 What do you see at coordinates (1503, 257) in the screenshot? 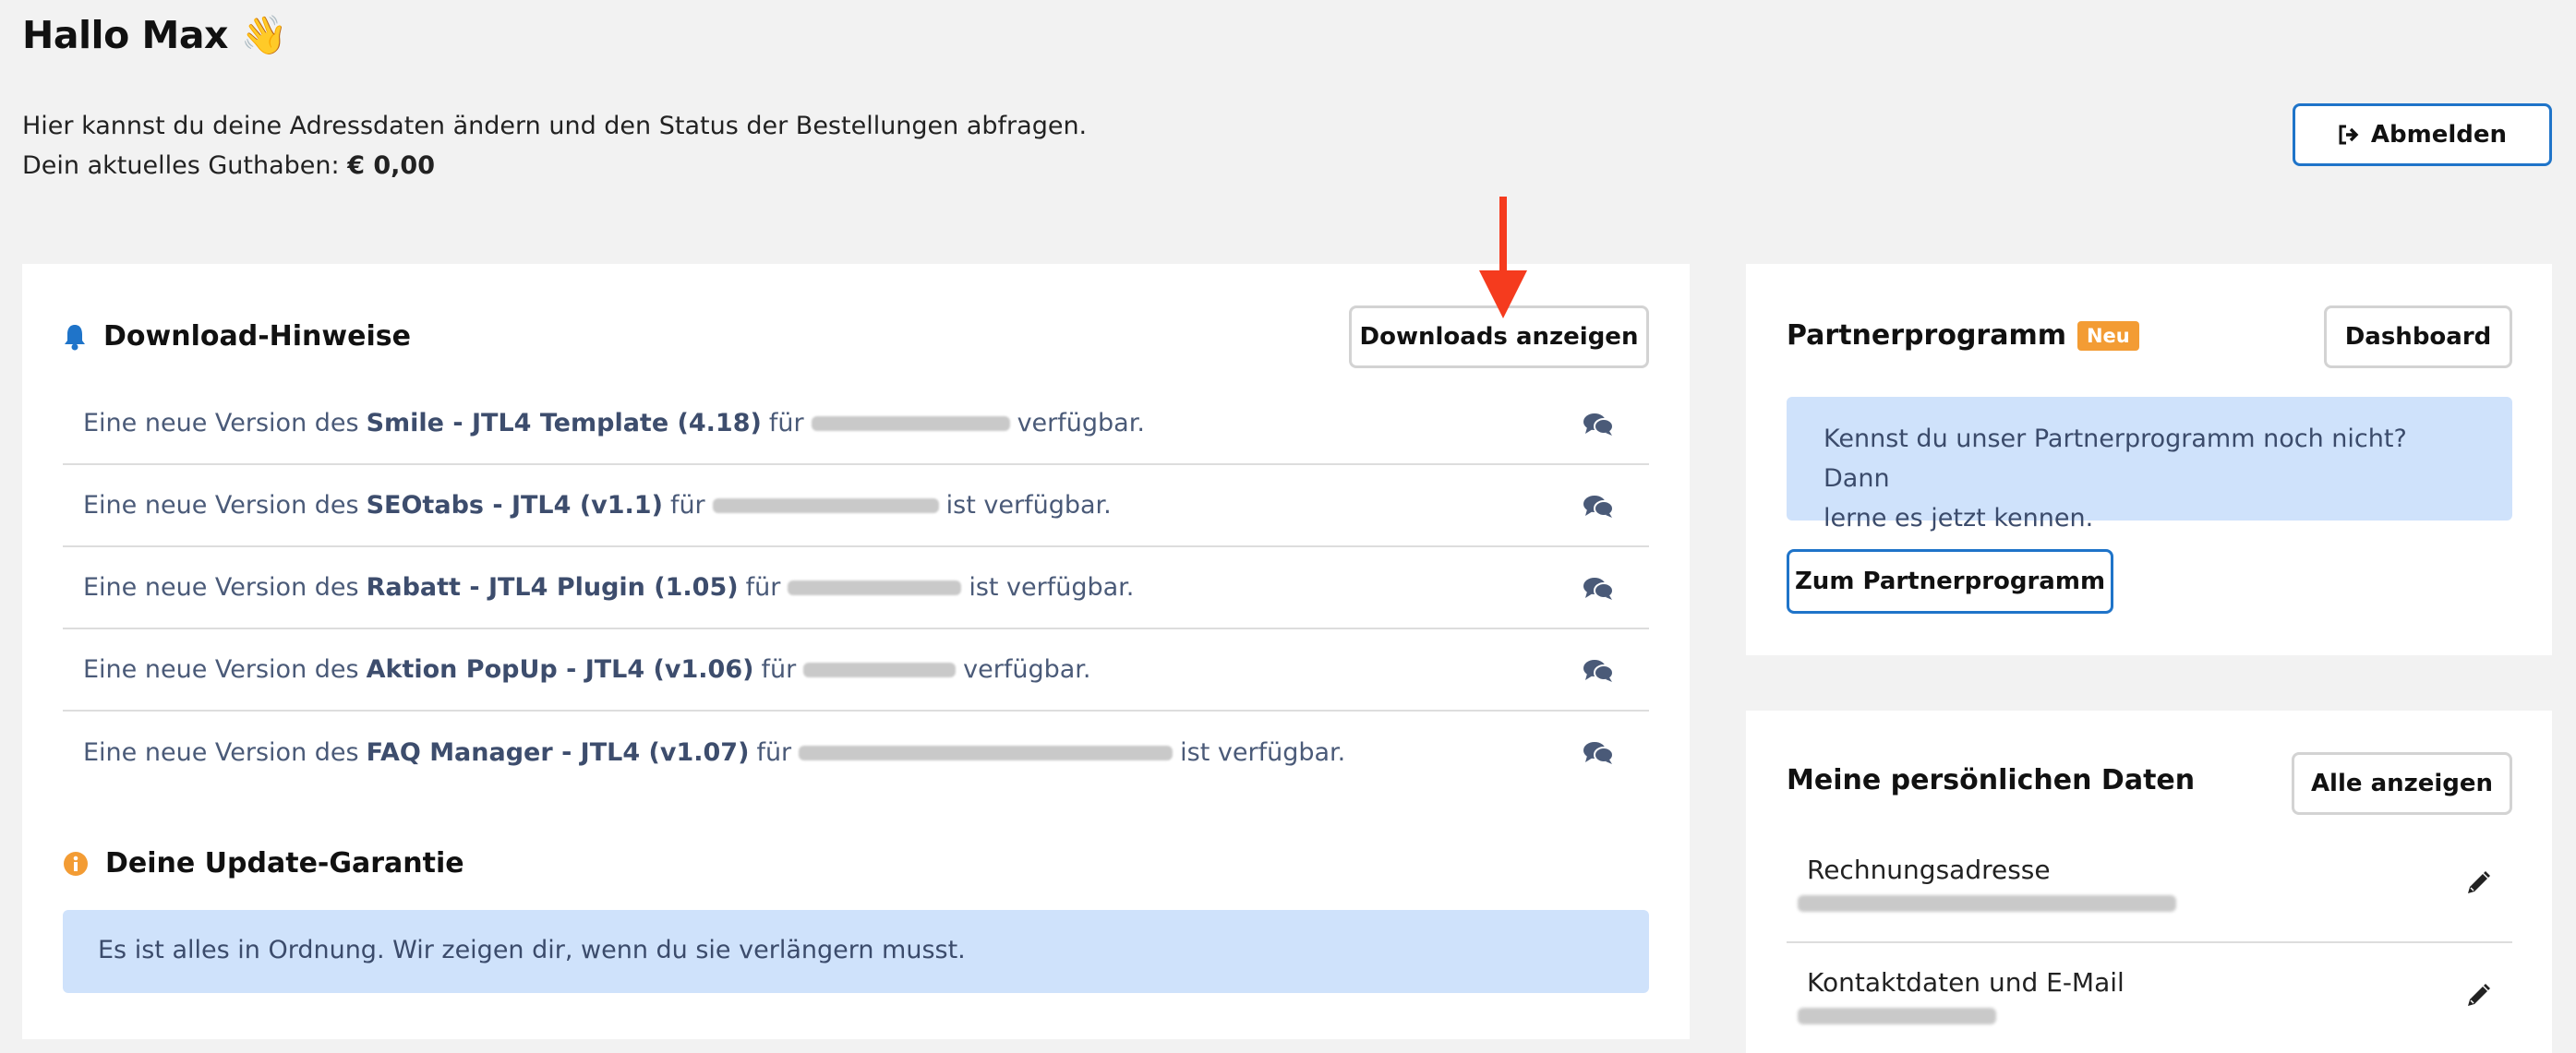
I see `annotation-arrow-icon` at bounding box center [1503, 257].